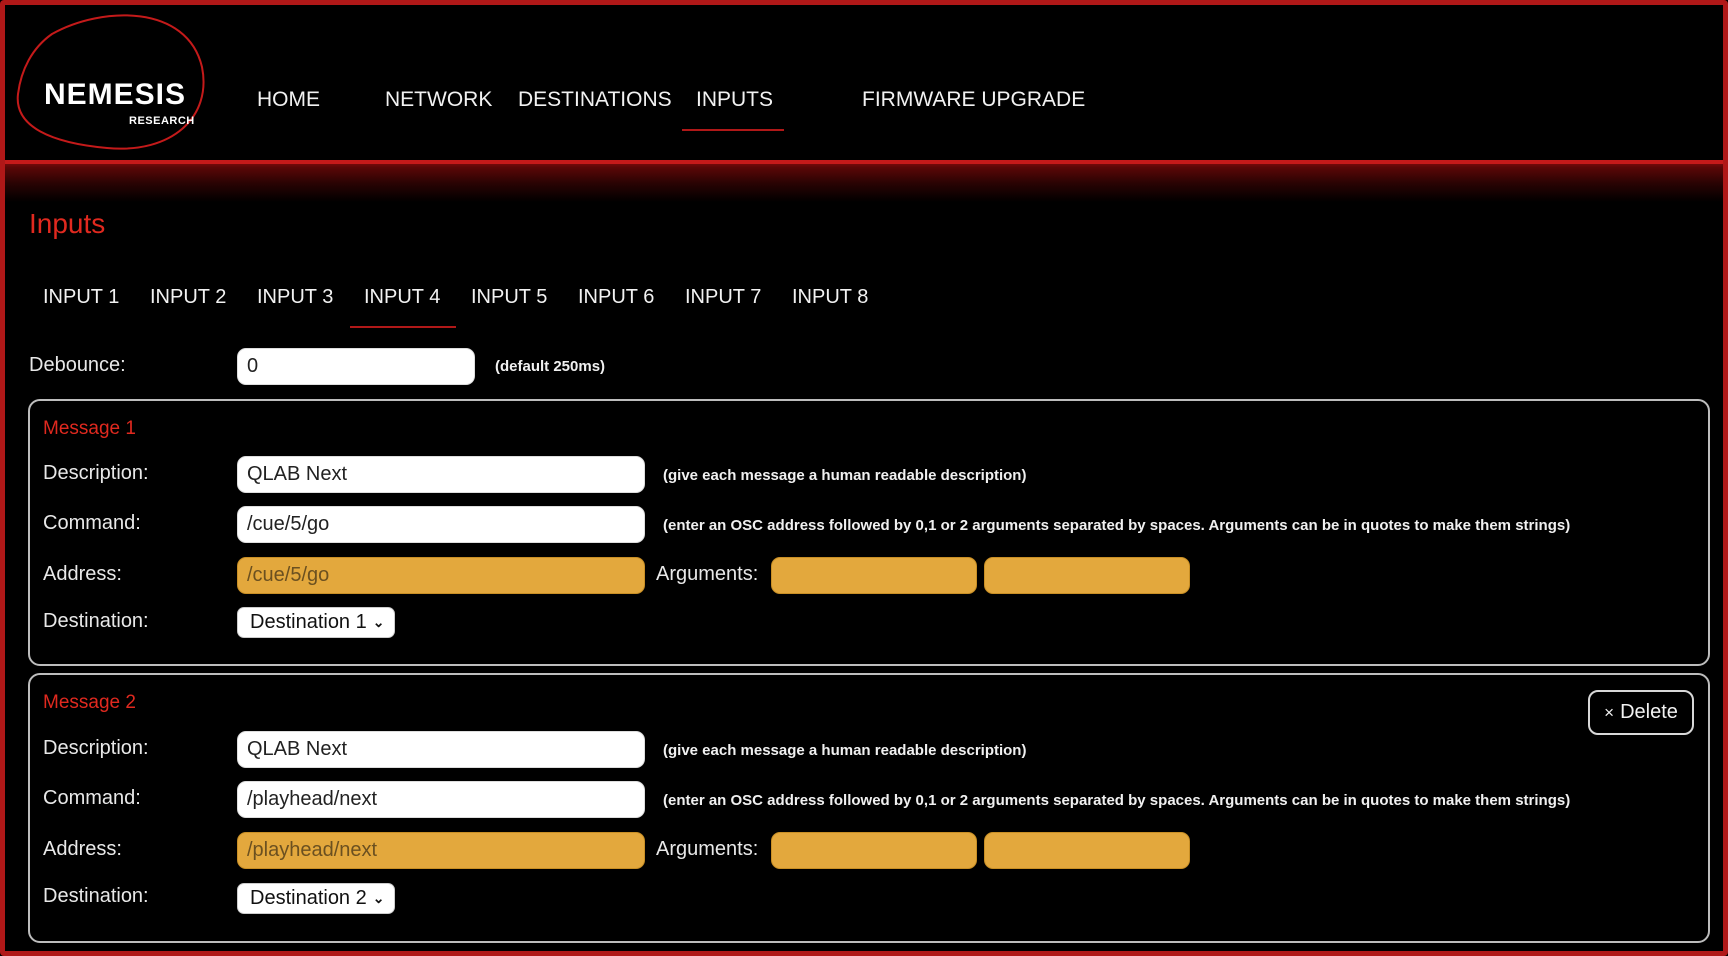 This screenshot has width=1728, height=956. Describe the element at coordinates (81, 297) in the screenshot. I see `tab-input-1: INPUT 1` at that location.